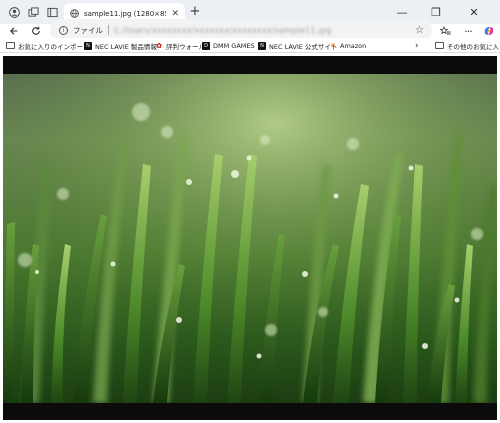  What do you see at coordinates (88, 30) in the screenshot?
I see `file-scheme-label: ファイル` at bounding box center [88, 30].